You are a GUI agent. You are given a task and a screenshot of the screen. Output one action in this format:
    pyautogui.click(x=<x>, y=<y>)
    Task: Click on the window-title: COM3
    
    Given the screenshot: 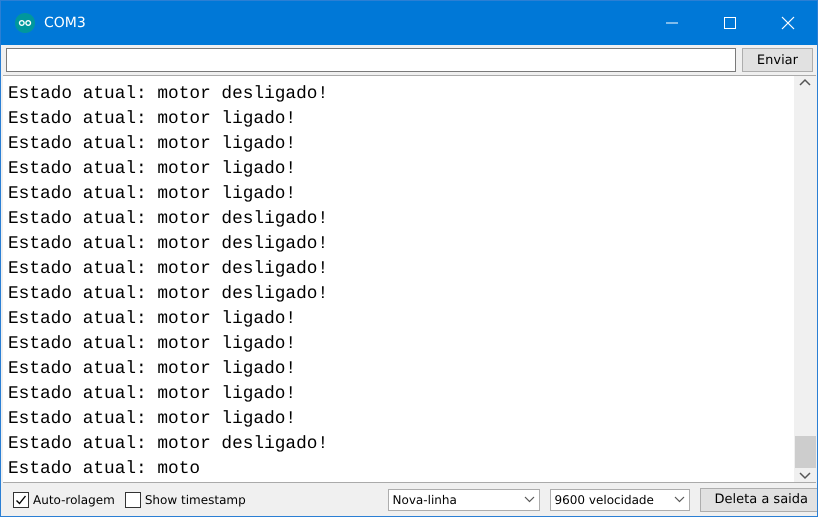 What is the action you would take?
    pyautogui.click(x=65, y=23)
    